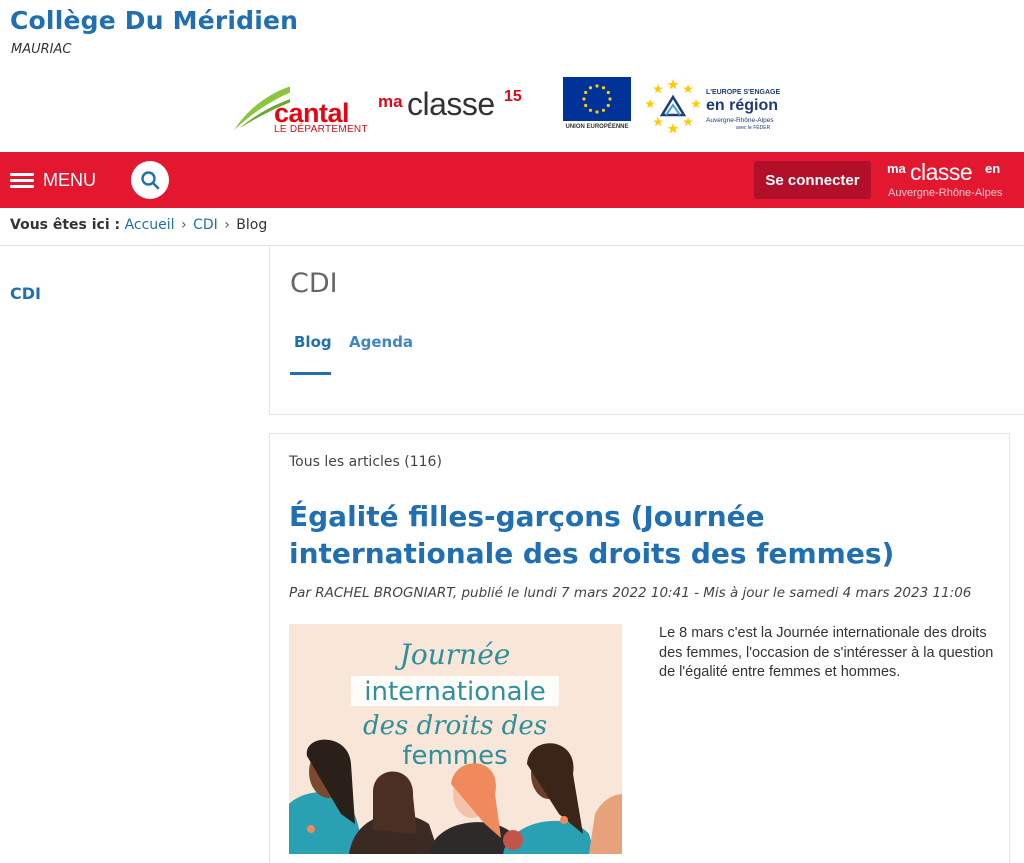  I want to click on region-stars-icon, so click(673, 106).